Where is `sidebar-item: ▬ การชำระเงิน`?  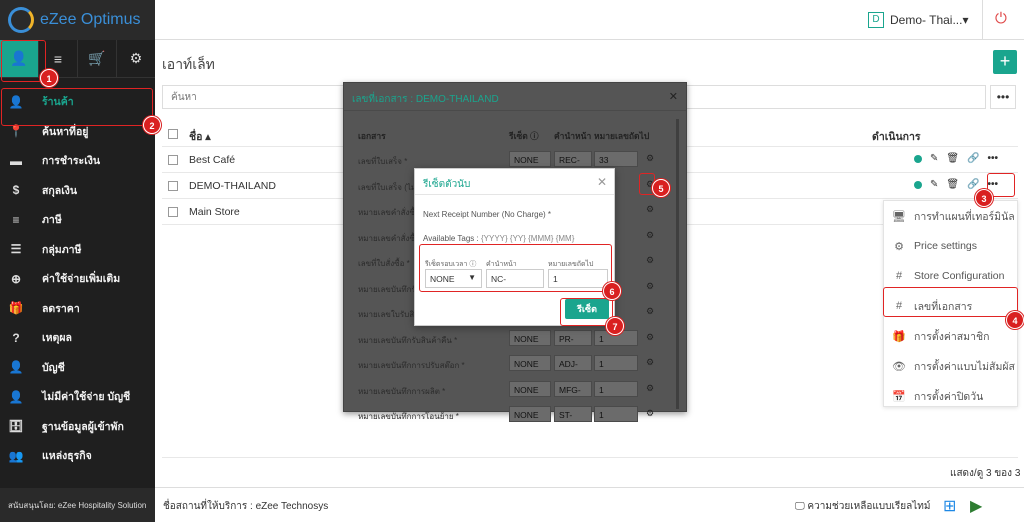
sidebar-item: ▬ การชำระเงิน is located at coordinates (77, 161).